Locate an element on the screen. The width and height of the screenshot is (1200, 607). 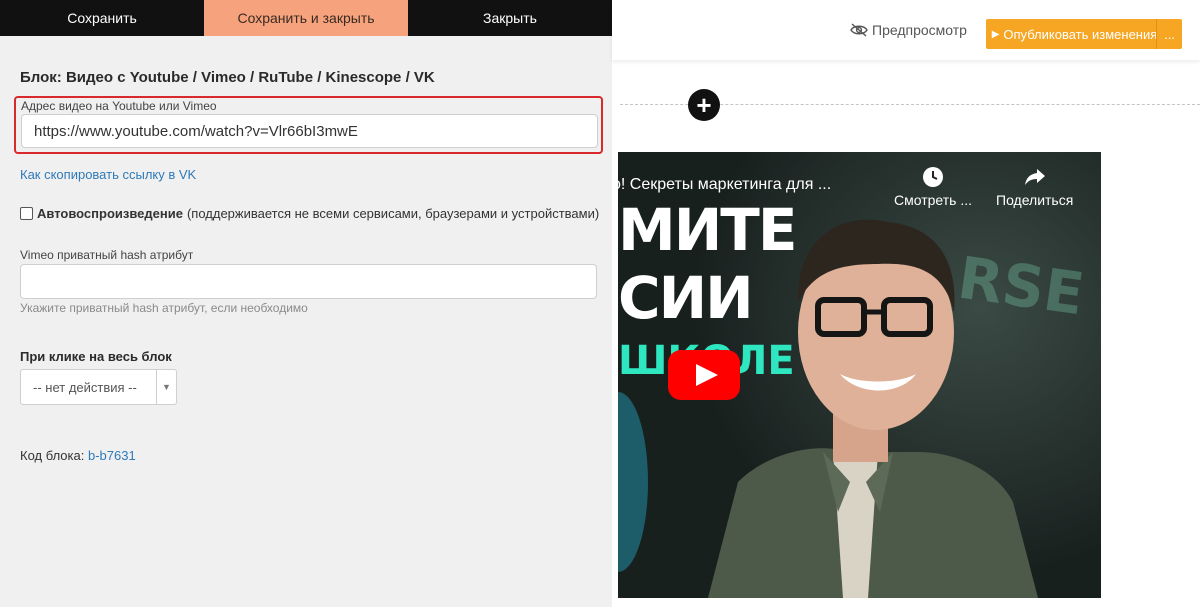
add-block-button: + is located at coordinates (704, 105).